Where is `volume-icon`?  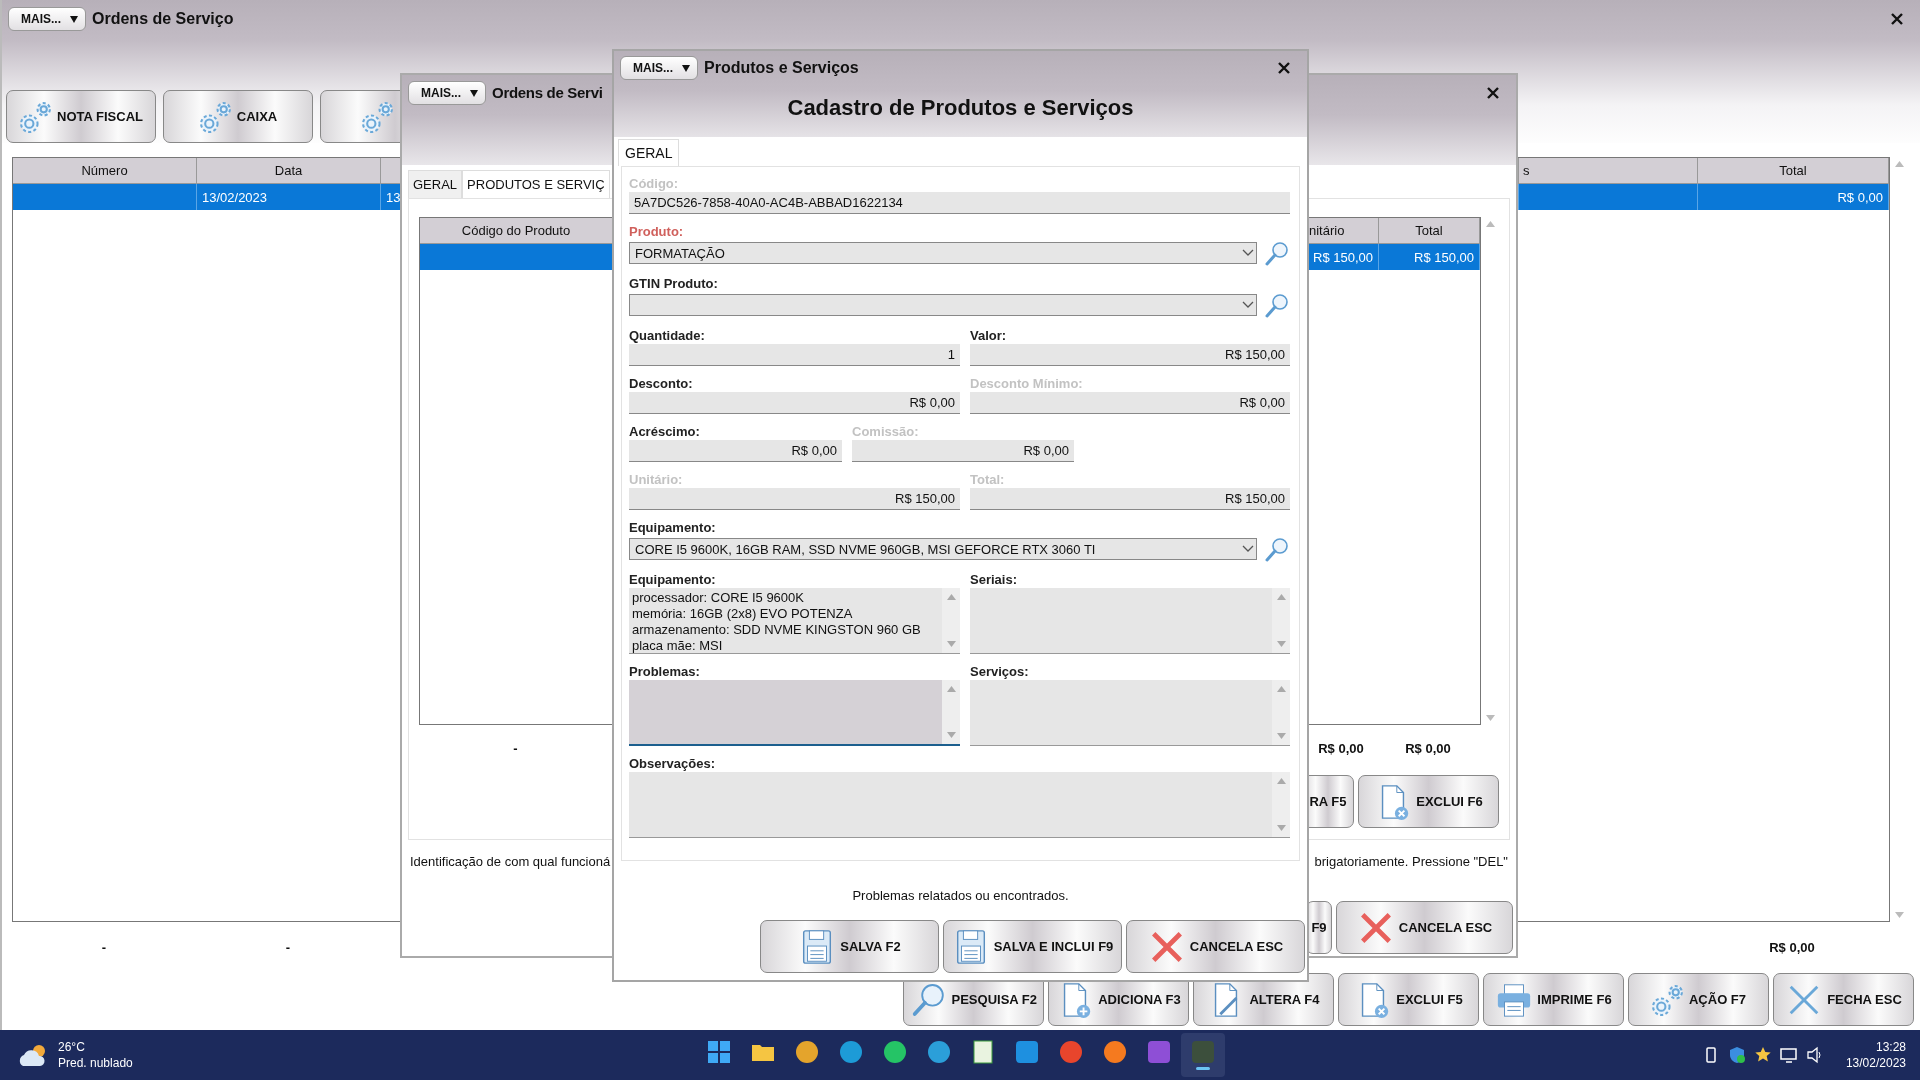
volume-icon is located at coordinates (1814, 1055).